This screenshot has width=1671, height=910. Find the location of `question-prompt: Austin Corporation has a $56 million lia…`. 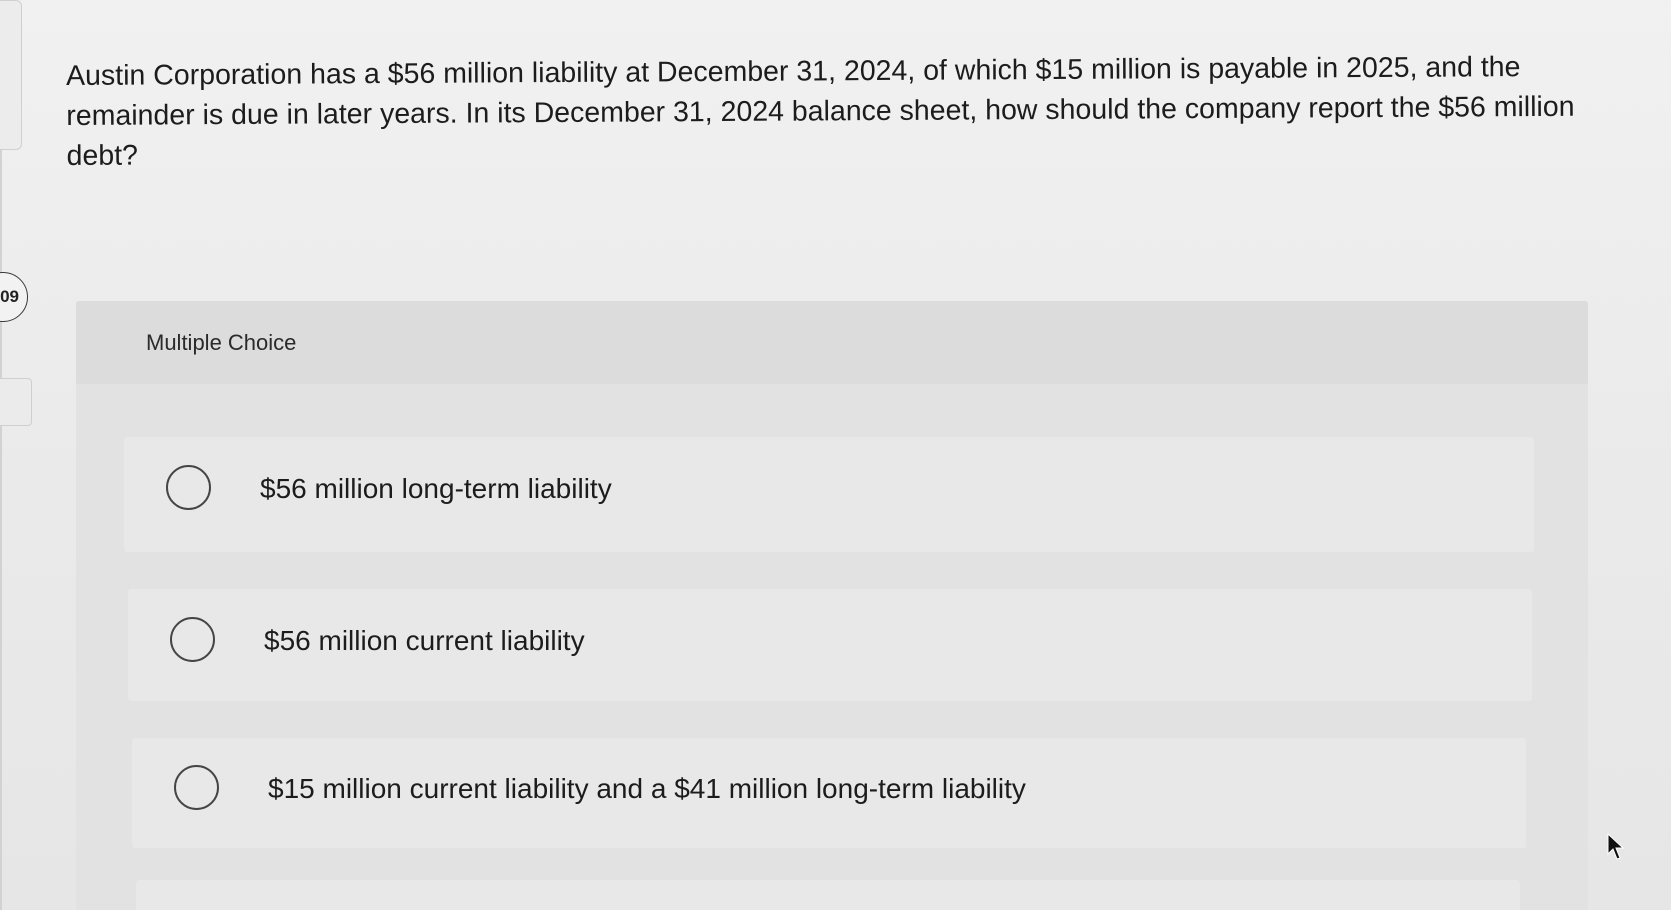

question-prompt: Austin Corporation has a $56 million lia… is located at coordinates (820, 111).